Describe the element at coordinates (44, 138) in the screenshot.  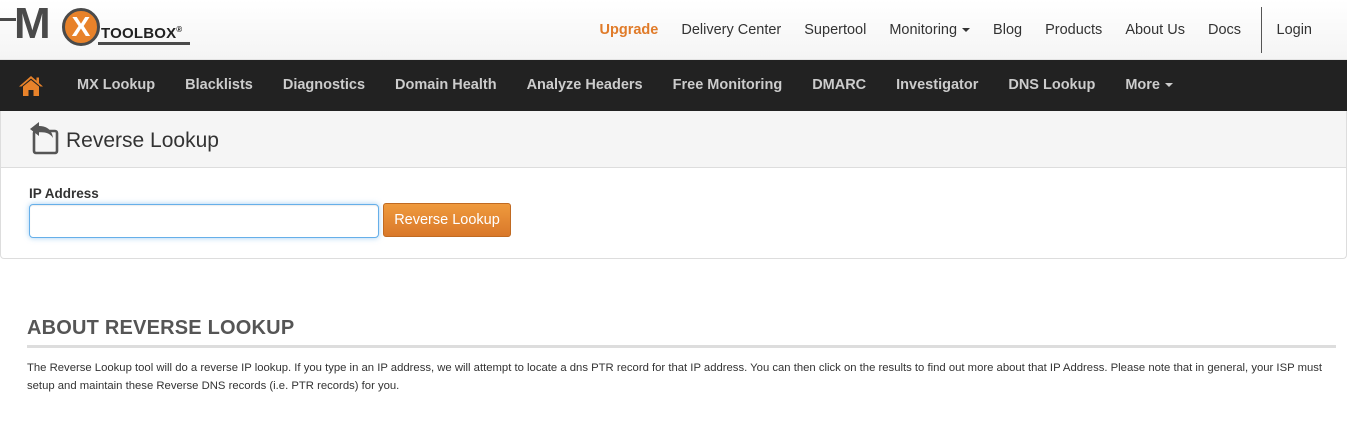
I see `reverse-arrow-icon` at that location.